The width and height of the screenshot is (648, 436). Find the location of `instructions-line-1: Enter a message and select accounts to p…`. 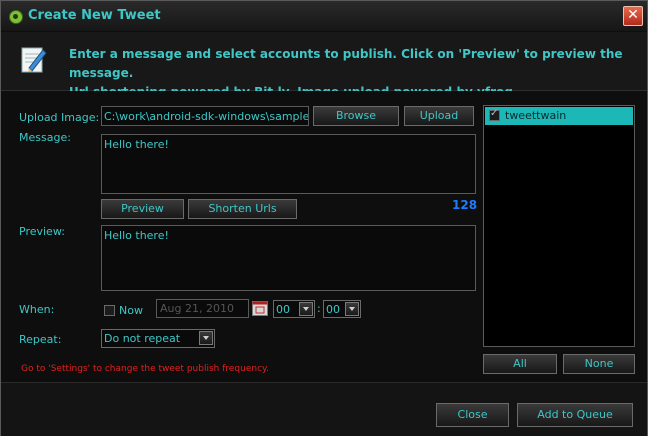

instructions-line-1: Enter a message and select accounts to p… is located at coordinates (346, 63).